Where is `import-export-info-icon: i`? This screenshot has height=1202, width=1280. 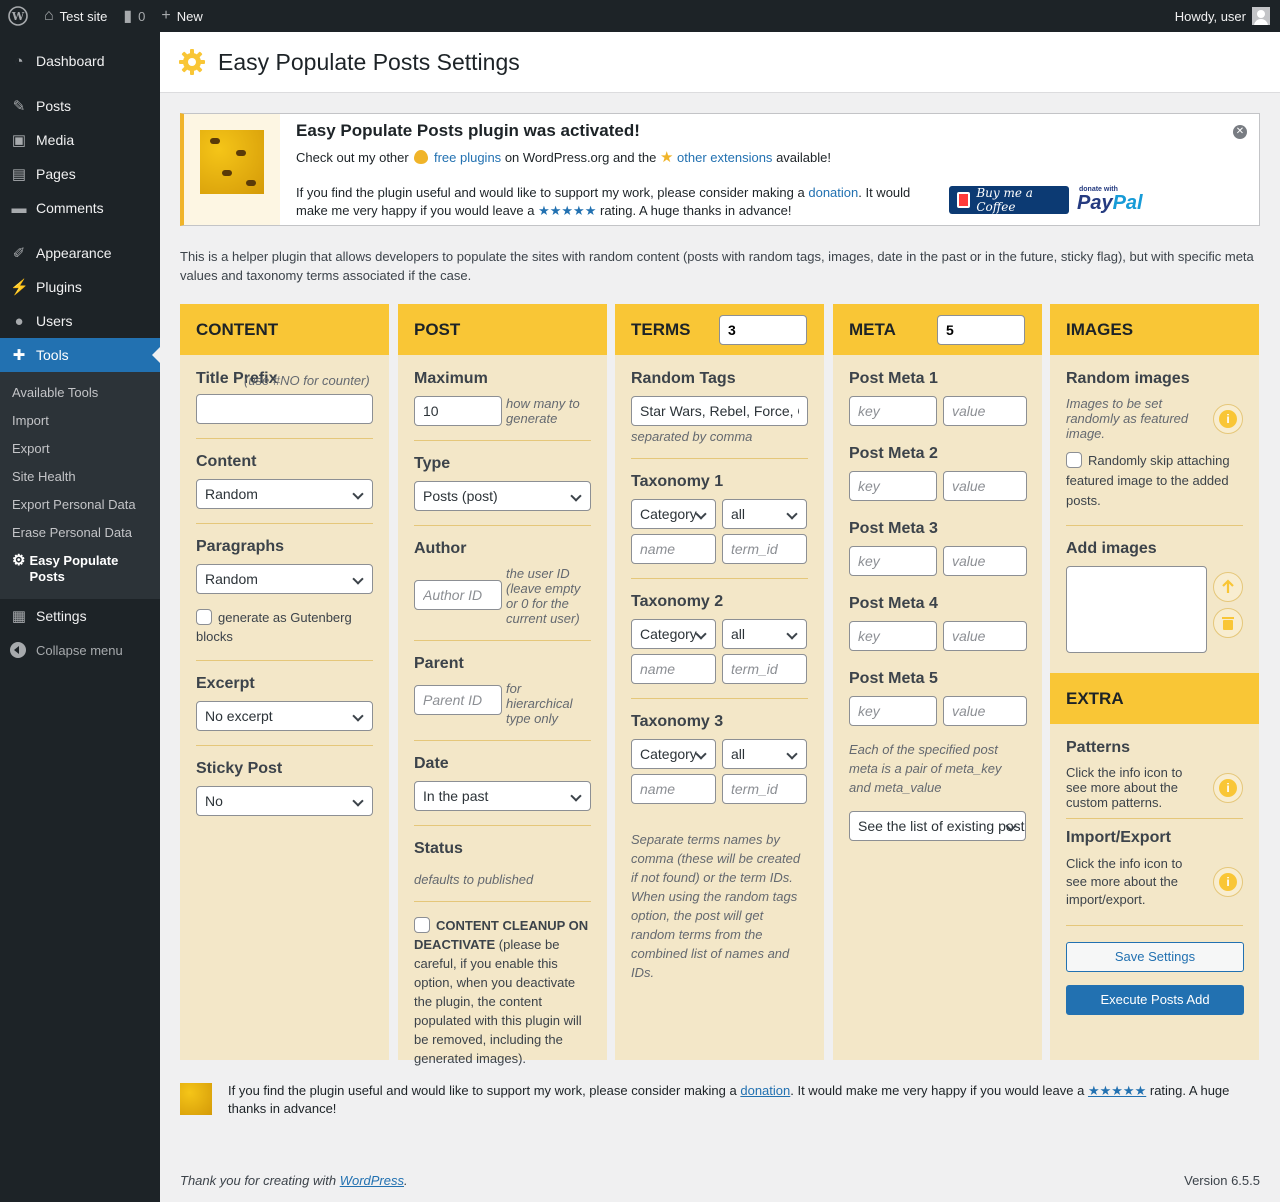
import-export-info-icon: i is located at coordinates (1228, 882).